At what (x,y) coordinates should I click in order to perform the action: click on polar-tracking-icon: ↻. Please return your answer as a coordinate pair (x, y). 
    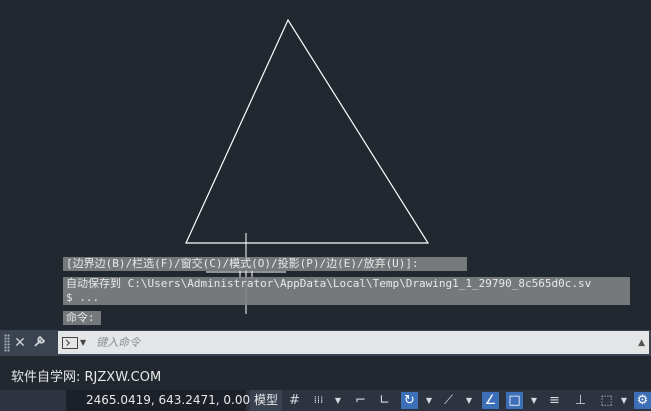
    Looking at the image, I should click on (409, 400).